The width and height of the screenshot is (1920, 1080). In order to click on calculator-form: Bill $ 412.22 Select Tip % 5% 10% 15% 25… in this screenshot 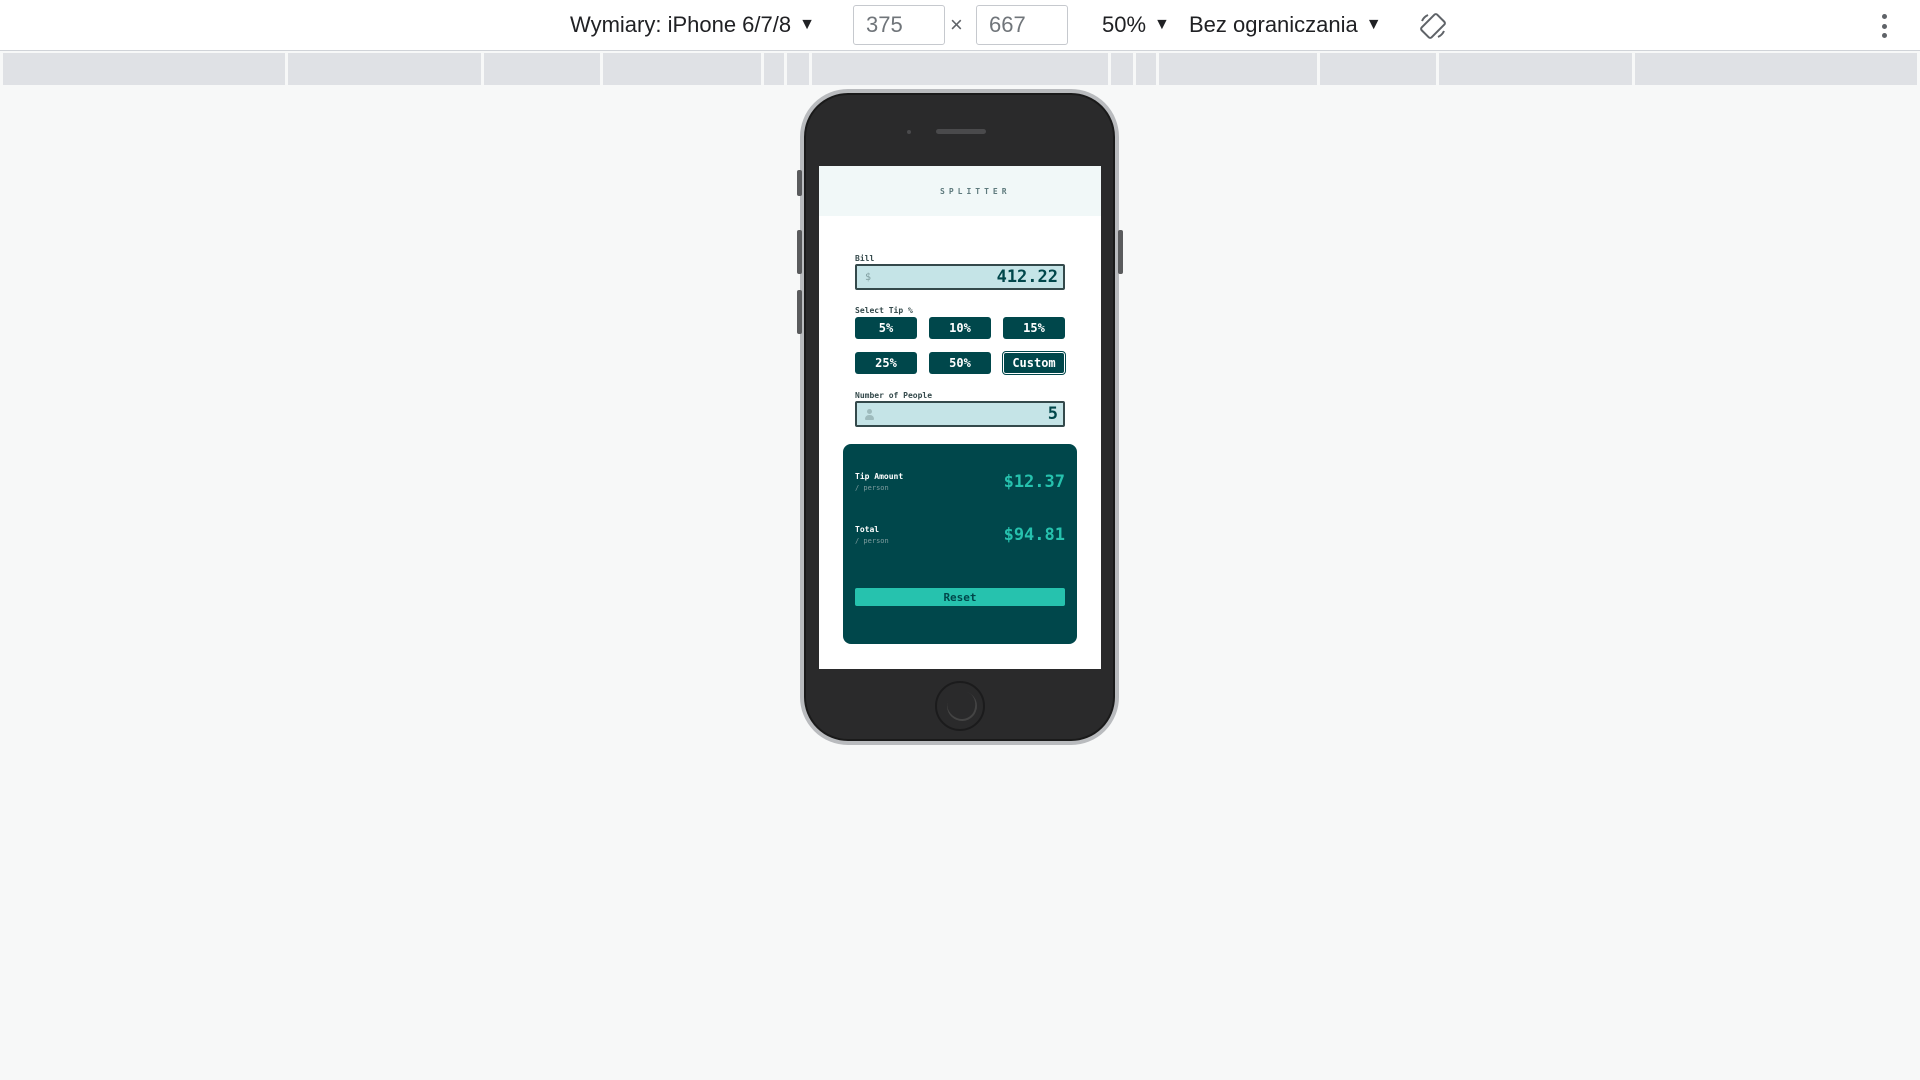, I will do `click(960, 340)`.